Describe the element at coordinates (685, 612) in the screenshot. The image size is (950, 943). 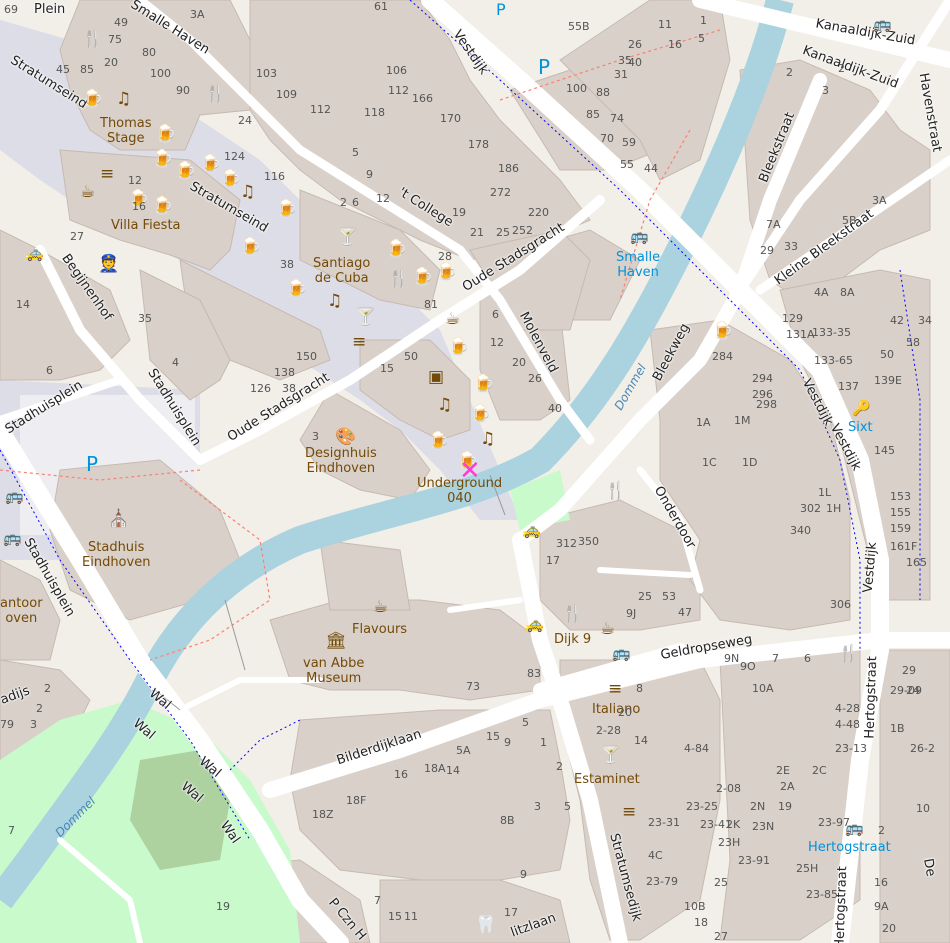
I see `house-number: 47` at that location.